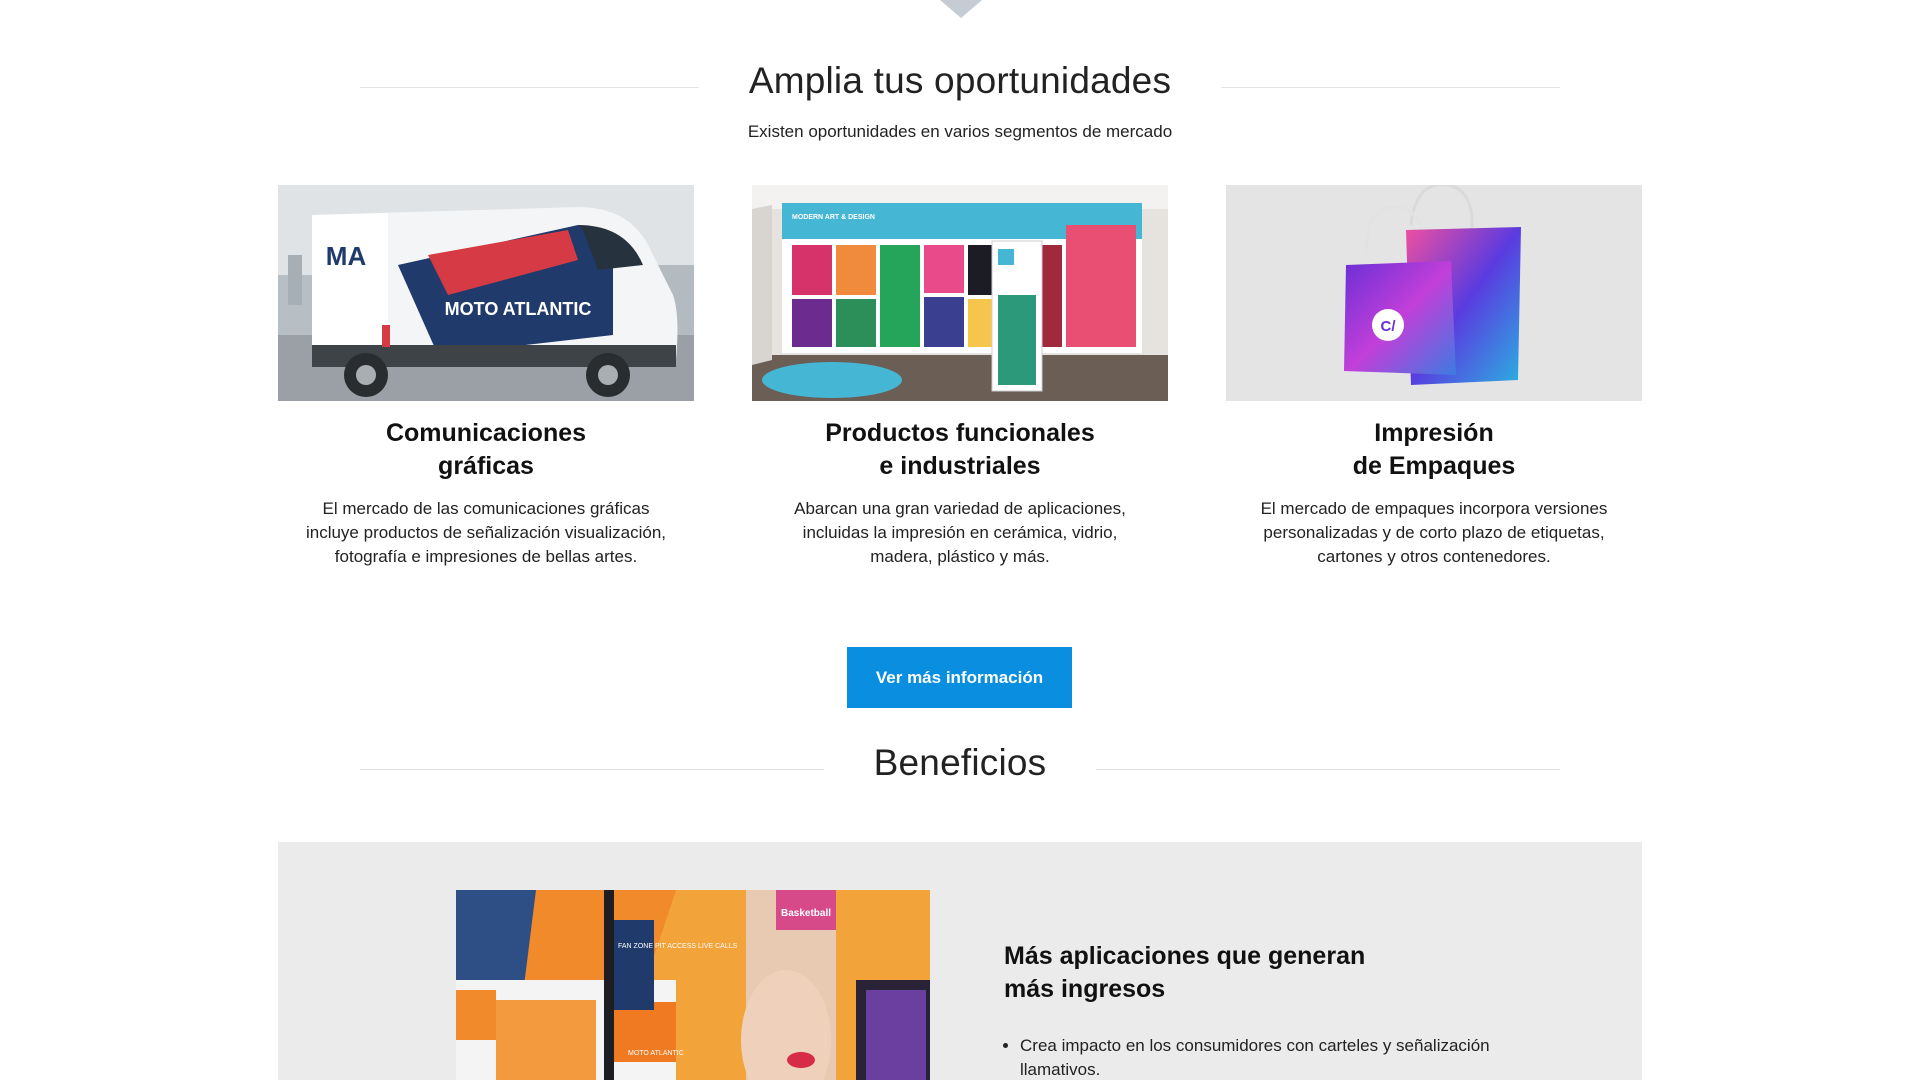 This screenshot has width=1920, height=1080. Describe the element at coordinates (1434, 466) in the screenshot. I see `card-title-line2: de Empaques` at that location.